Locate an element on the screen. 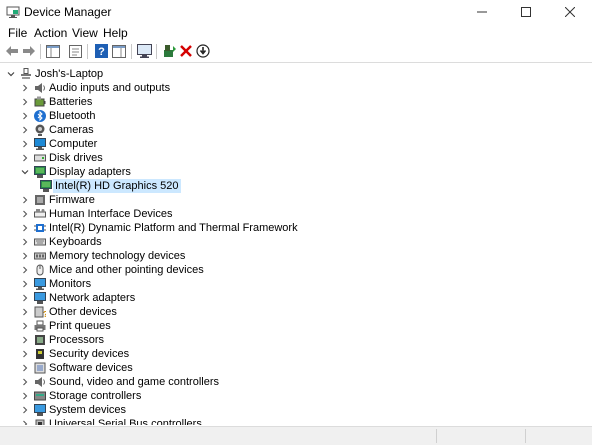  memory-icon is located at coordinates (40, 256).